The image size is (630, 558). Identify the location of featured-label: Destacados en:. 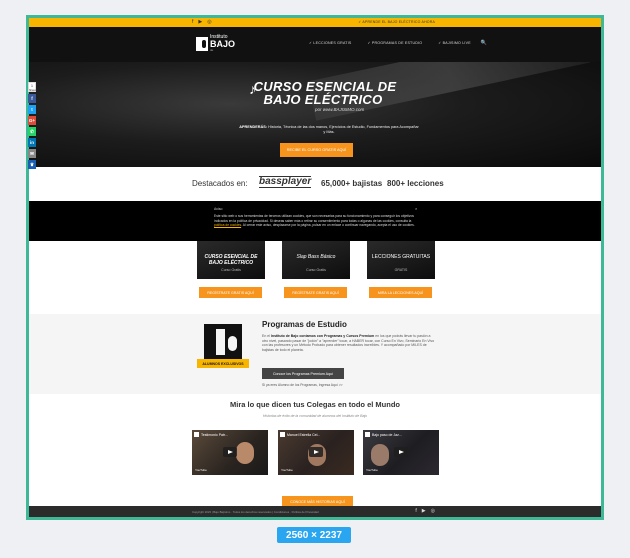
(220, 183).